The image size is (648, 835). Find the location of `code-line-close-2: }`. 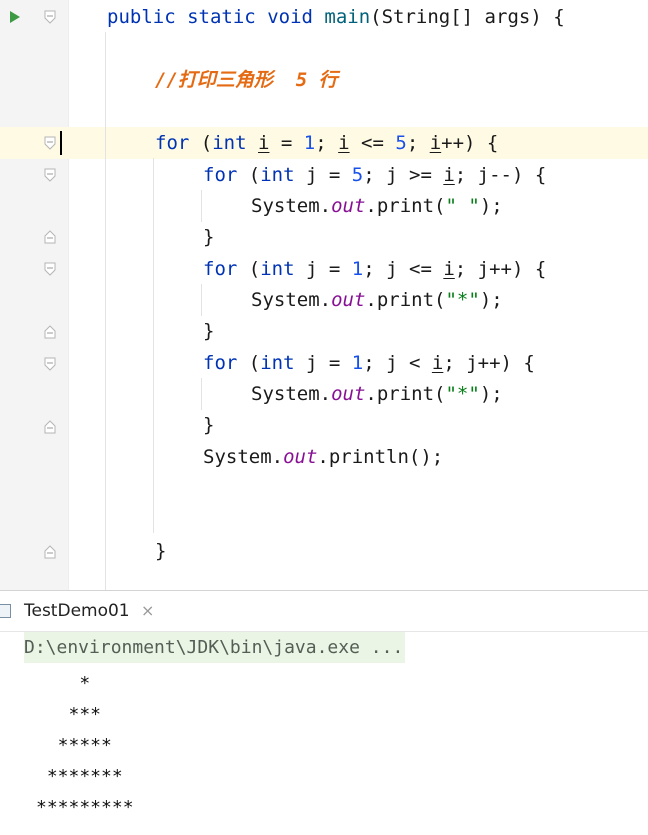

code-line-close-2: } is located at coordinates (209, 331).